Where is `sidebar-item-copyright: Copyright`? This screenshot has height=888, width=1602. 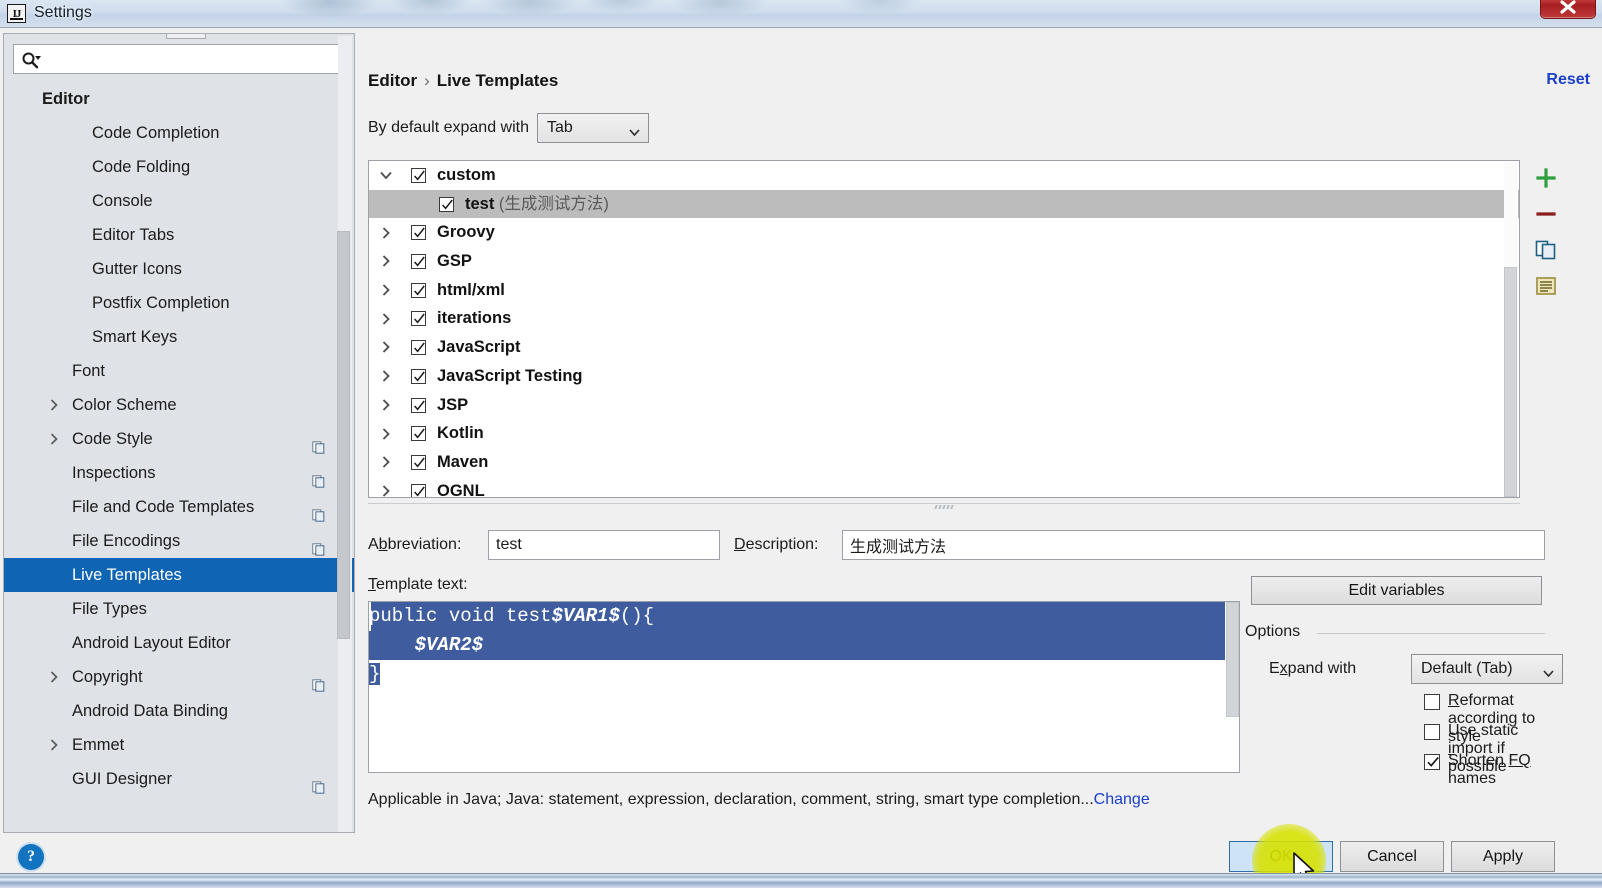
sidebar-item-copyright: Copyright is located at coordinates (179, 677).